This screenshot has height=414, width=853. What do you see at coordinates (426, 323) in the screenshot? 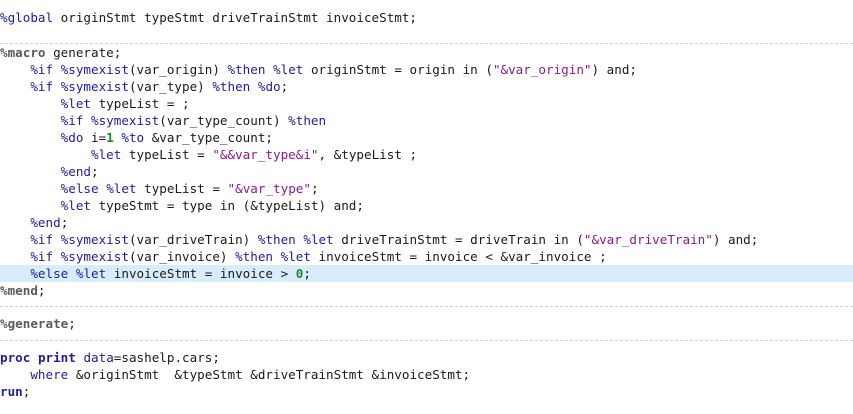
I see `code-line: %generate;` at bounding box center [426, 323].